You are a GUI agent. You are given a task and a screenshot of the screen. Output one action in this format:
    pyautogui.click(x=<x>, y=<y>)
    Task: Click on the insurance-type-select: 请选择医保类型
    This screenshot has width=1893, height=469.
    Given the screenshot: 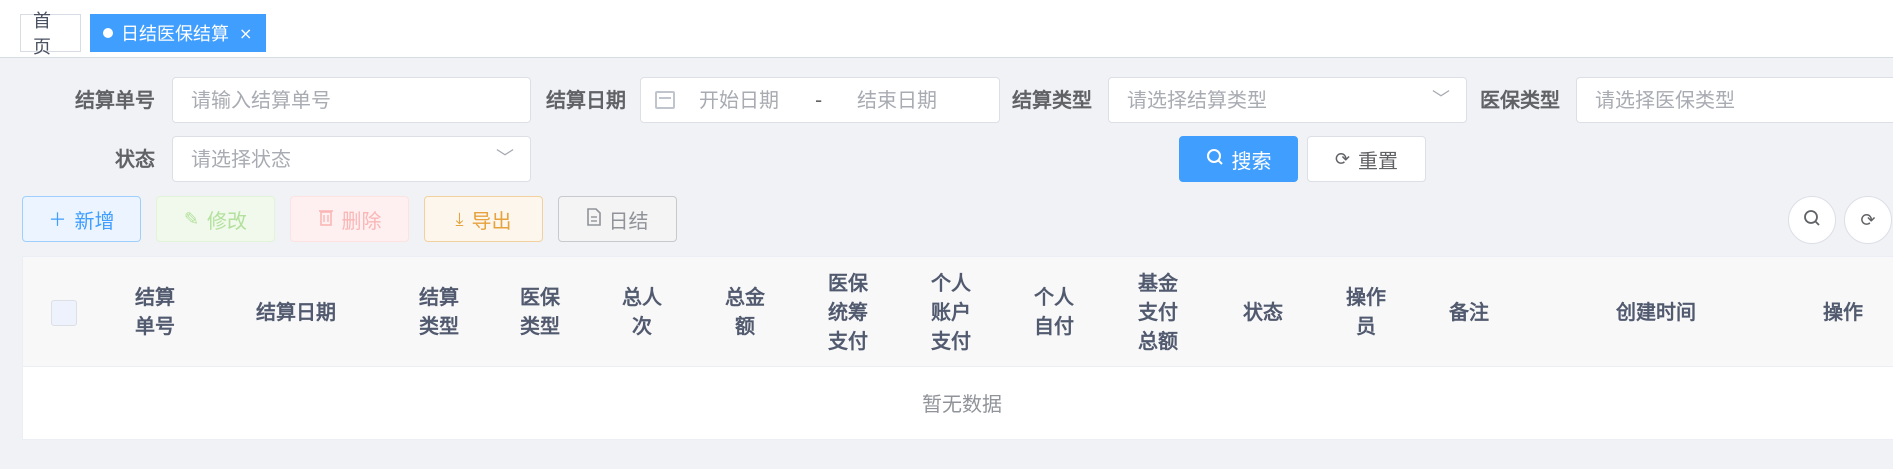 What is the action you would take?
    pyautogui.click(x=1734, y=100)
    